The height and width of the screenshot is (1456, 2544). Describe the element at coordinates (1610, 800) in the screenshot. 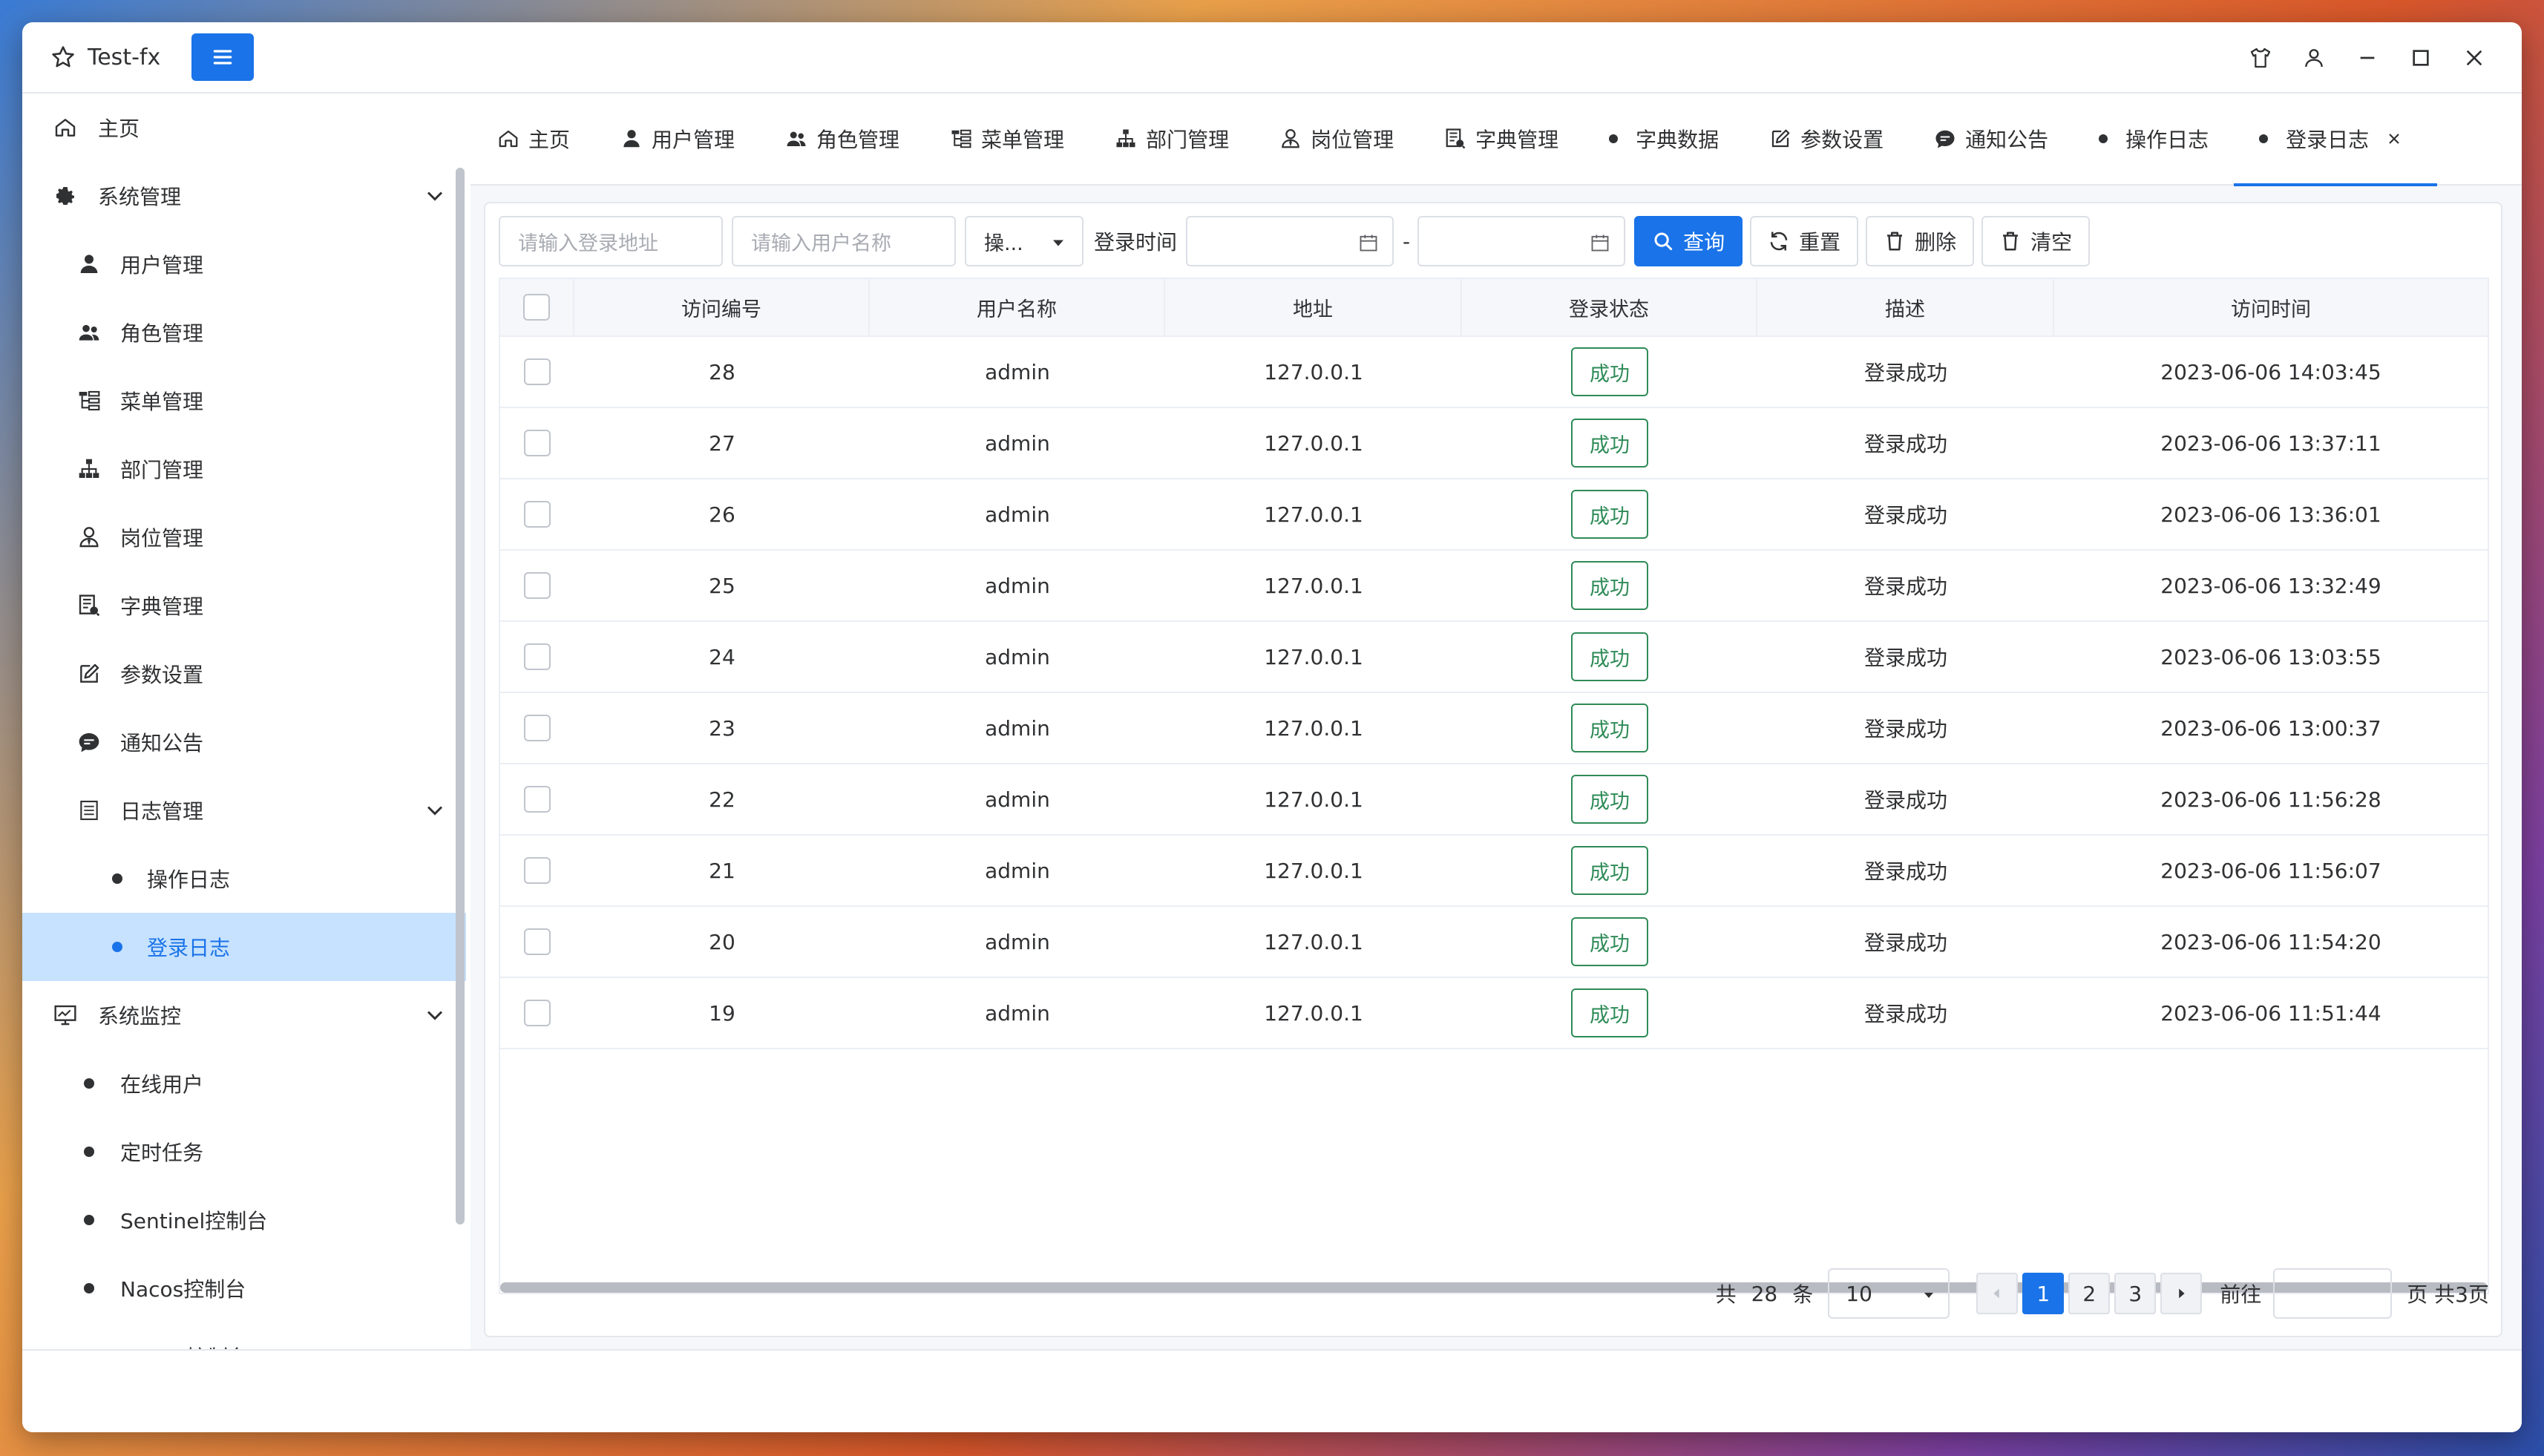

I see `status-badge: 成功` at that location.